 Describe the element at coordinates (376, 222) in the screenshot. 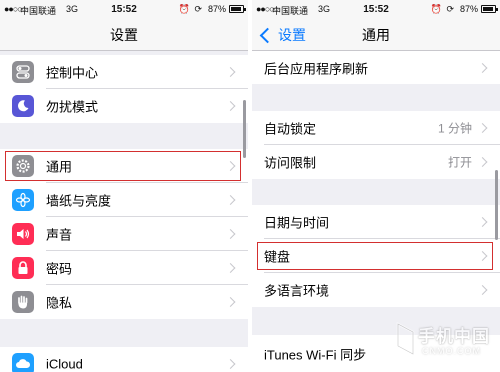

I see `general-item-date-time: 日期与时间` at that location.